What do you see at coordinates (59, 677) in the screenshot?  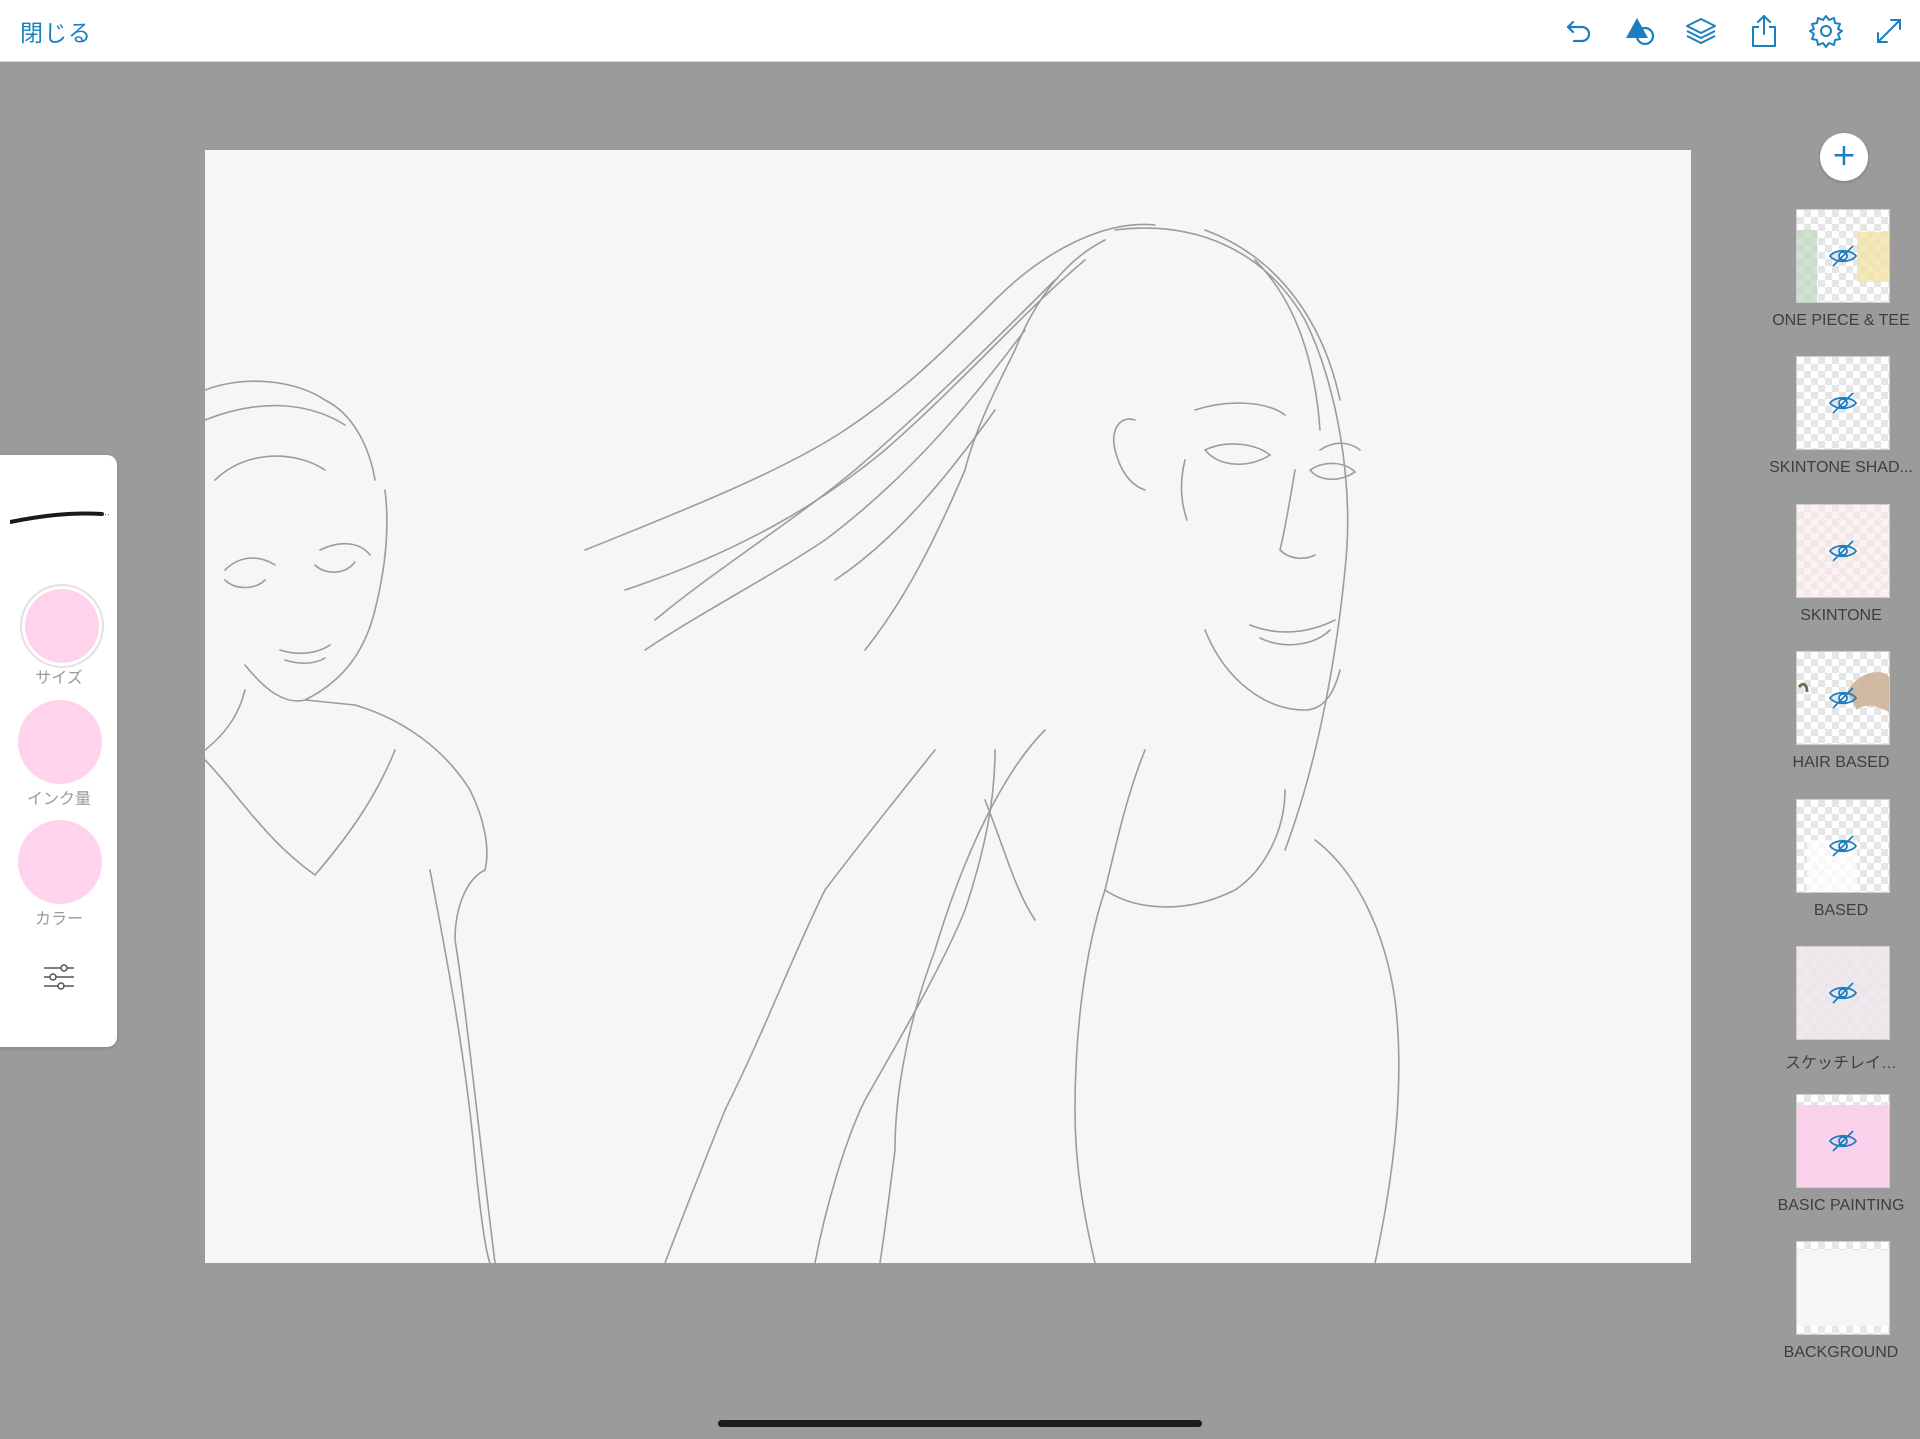 I see `brush-size-label: サイズ` at bounding box center [59, 677].